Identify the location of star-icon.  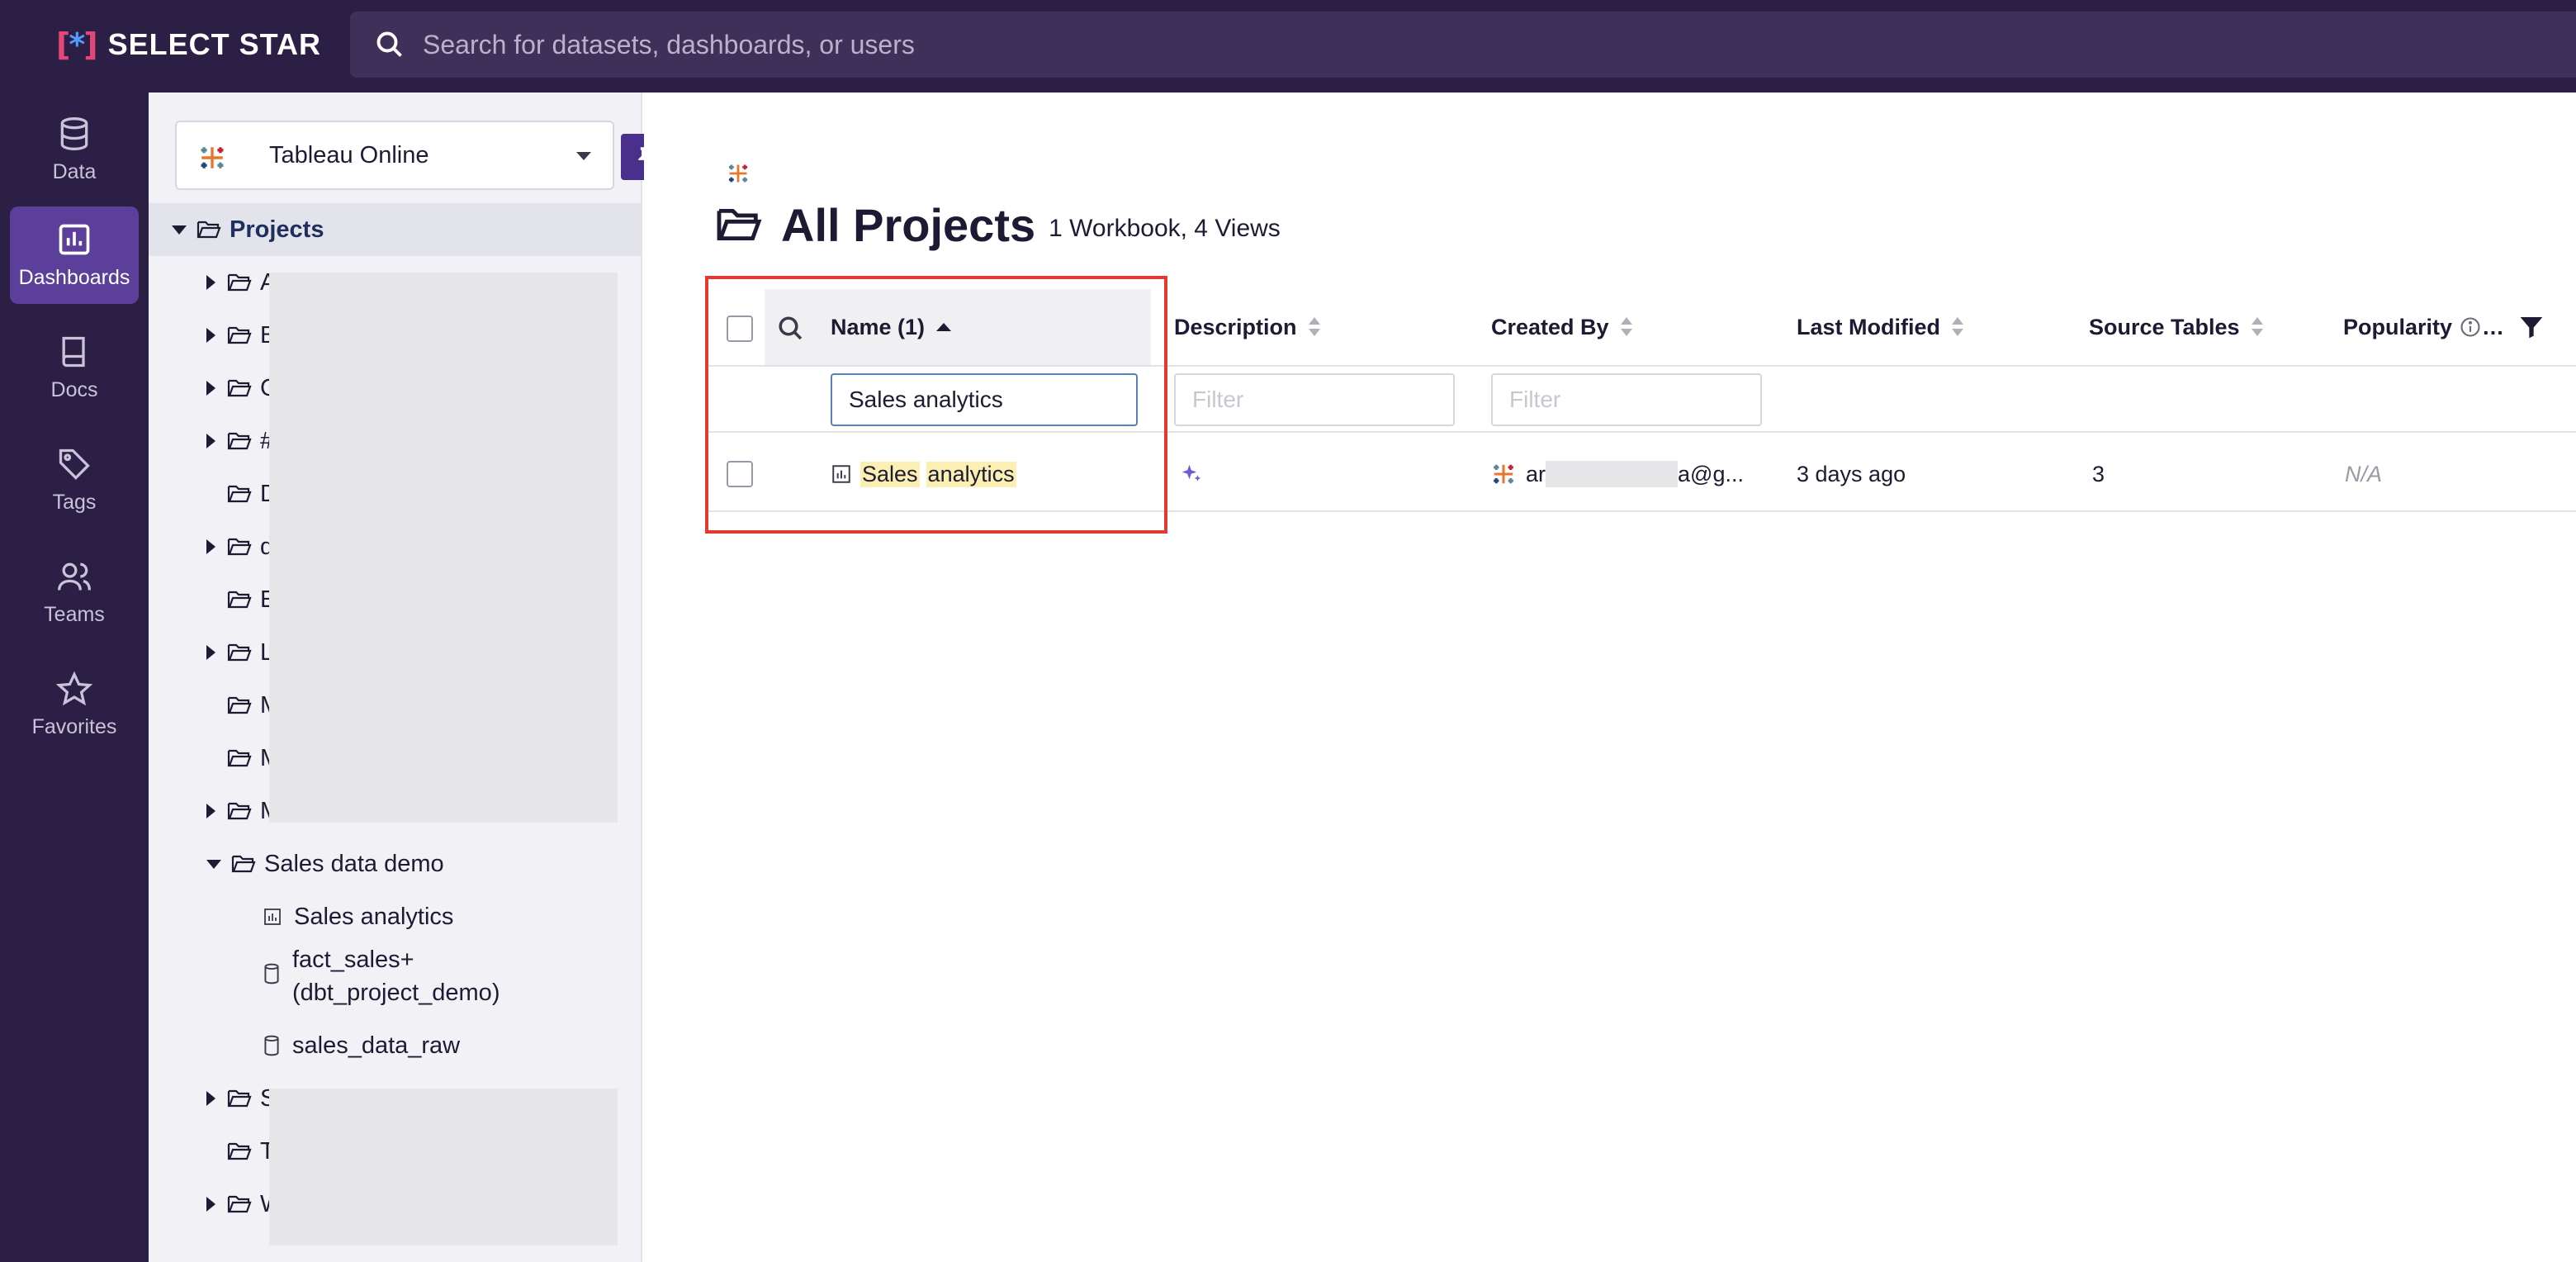
(74, 688).